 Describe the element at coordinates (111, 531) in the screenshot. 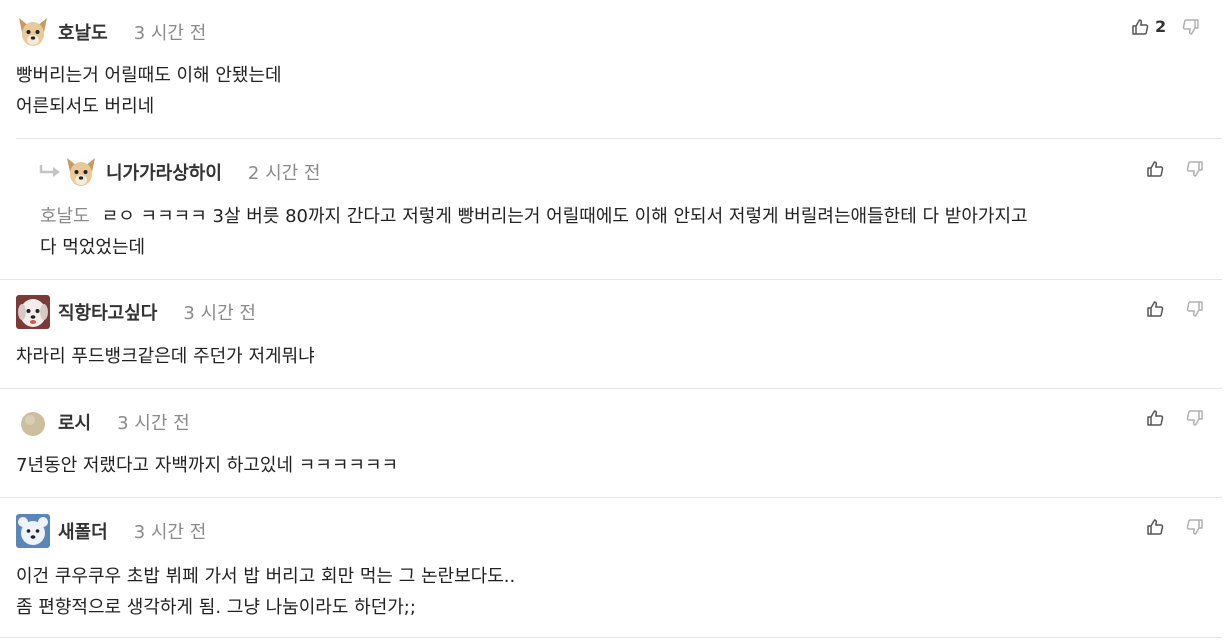

I see `comment-header: 새폴더 3 시간 전` at that location.